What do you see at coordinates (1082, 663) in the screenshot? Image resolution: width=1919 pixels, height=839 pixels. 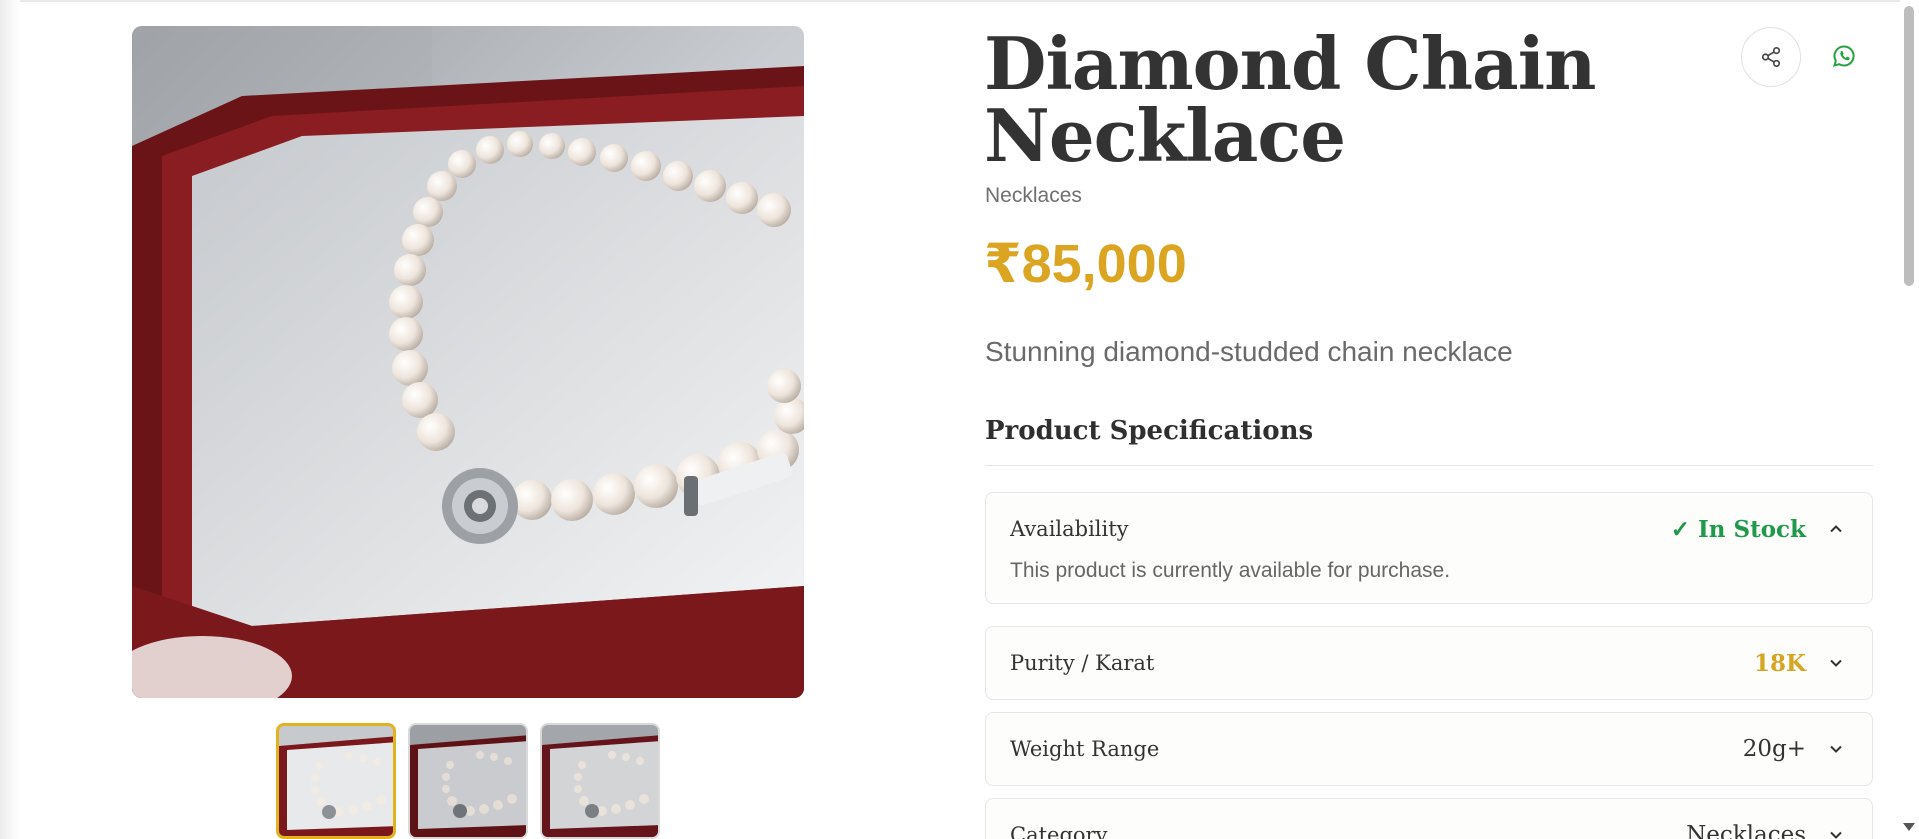 I see `accordion-label: Purity / Karat` at bounding box center [1082, 663].